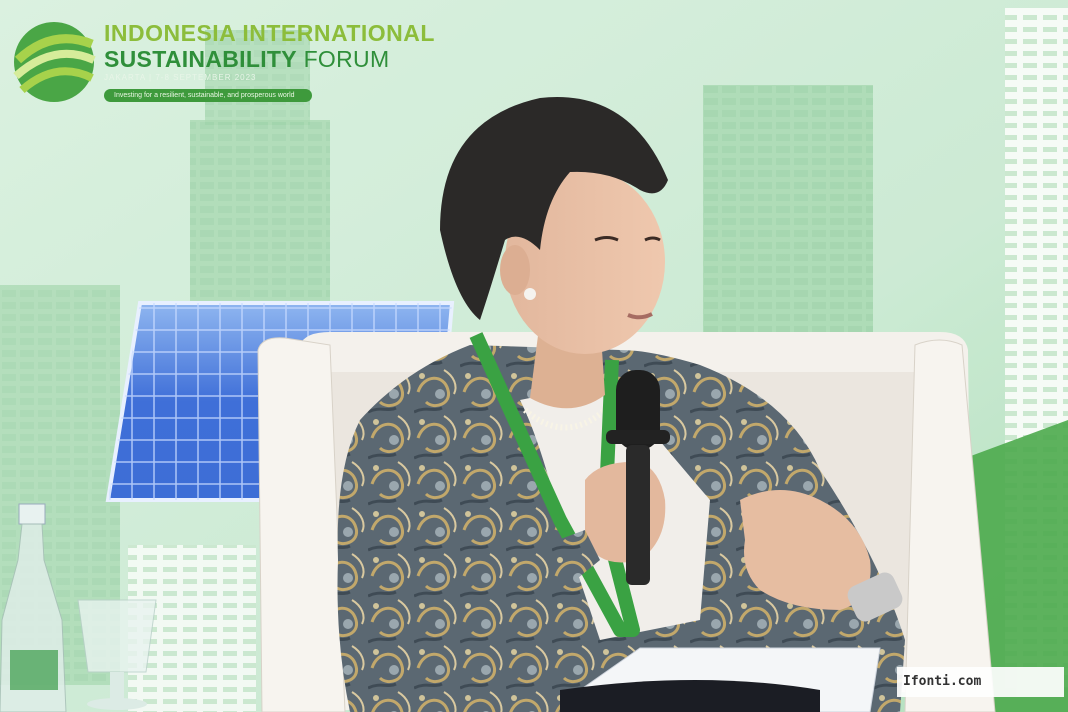  What do you see at coordinates (180, 77) in the screenshot?
I see `event-dates: JAKARTA | 7-8 SEPTEMBER 2023` at bounding box center [180, 77].